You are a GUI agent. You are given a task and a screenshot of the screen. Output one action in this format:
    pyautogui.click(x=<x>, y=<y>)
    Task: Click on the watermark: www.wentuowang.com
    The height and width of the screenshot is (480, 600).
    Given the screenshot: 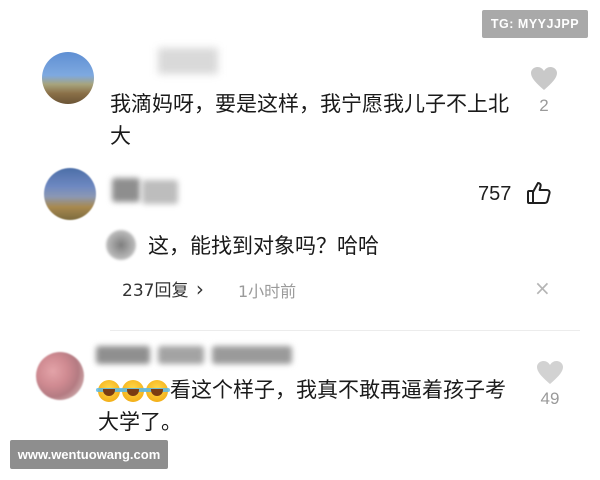 What is the action you would take?
    pyautogui.click(x=89, y=454)
    